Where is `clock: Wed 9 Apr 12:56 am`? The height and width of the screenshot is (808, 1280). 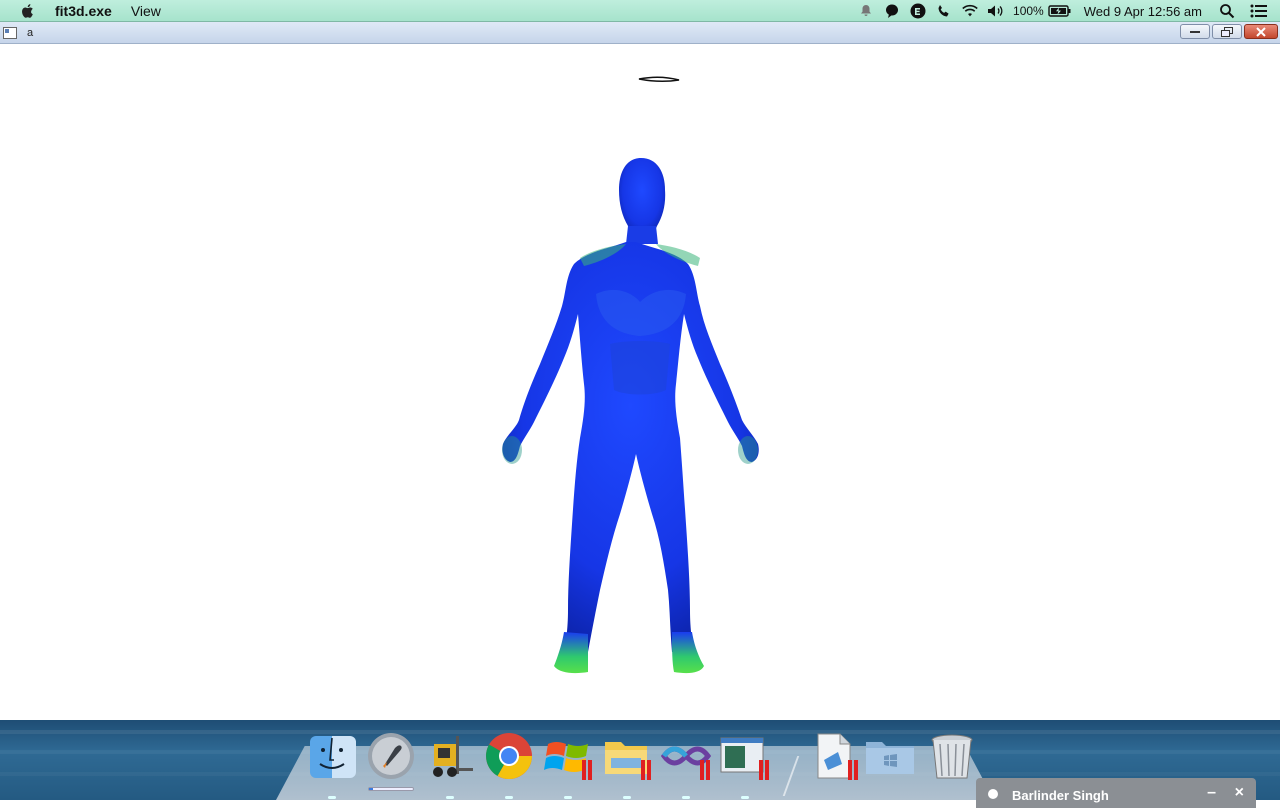 clock: Wed 9 Apr 12:56 am is located at coordinates (1143, 11).